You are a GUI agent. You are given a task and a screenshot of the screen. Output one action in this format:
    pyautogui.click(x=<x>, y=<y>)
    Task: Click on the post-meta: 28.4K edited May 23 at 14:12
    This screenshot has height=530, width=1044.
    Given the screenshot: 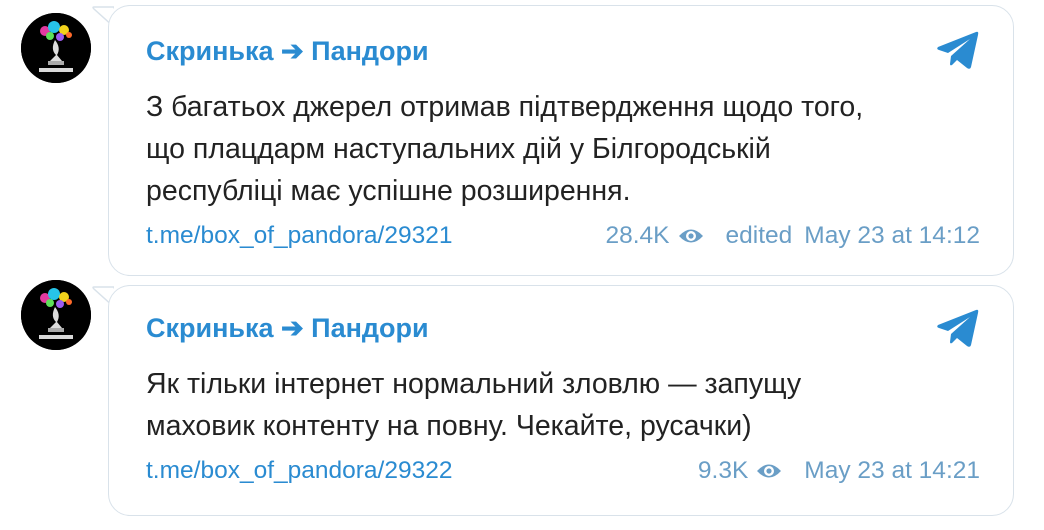 What is the action you would take?
    pyautogui.click(x=793, y=236)
    